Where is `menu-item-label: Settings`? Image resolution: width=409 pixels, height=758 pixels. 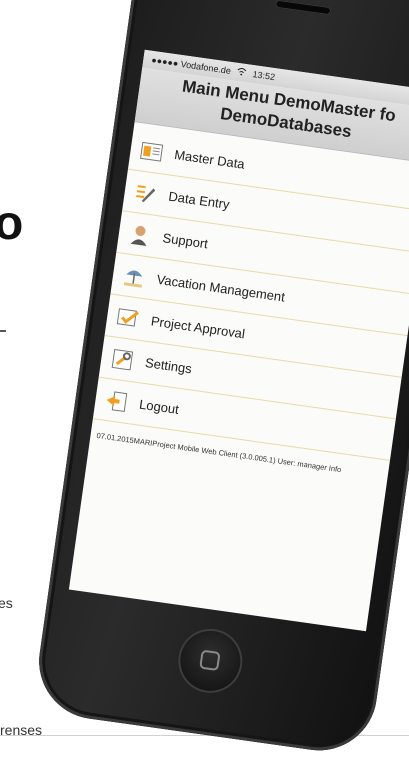
menu-item-label: Settings is located at coordinates (168, 365).